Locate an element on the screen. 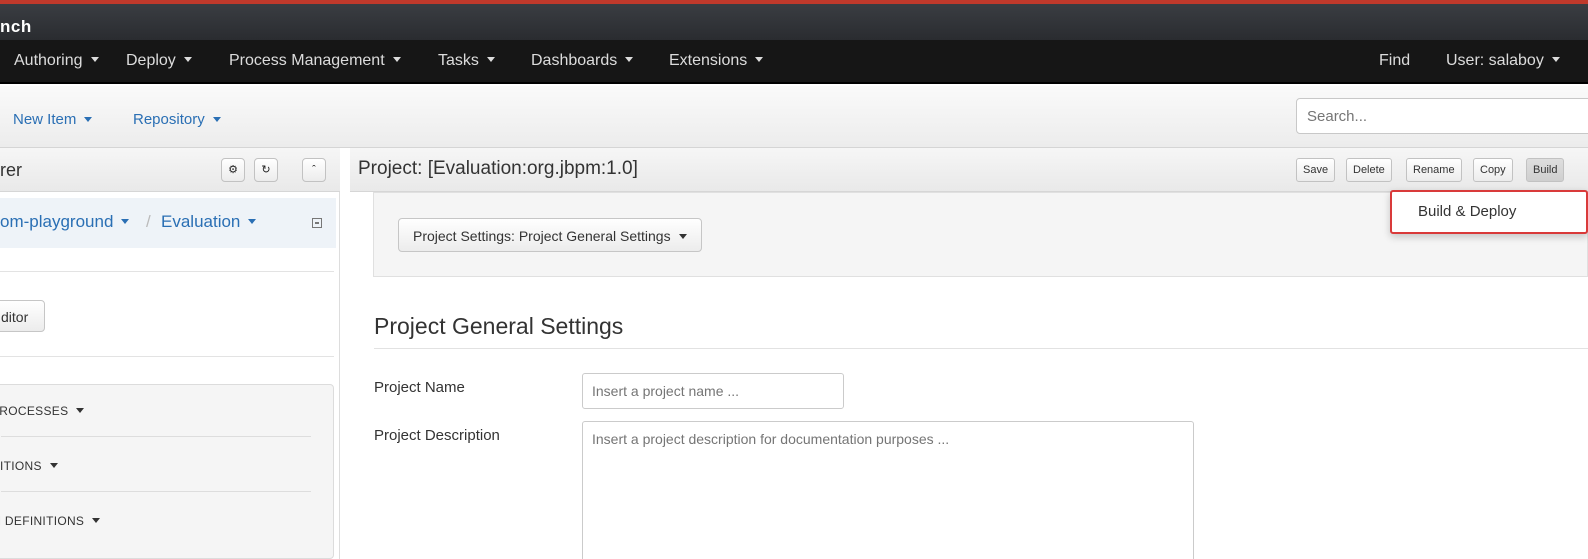 The image size is (1588, 559). secondary-toolbar: New Item Repository is located at coordinates (794, 117).